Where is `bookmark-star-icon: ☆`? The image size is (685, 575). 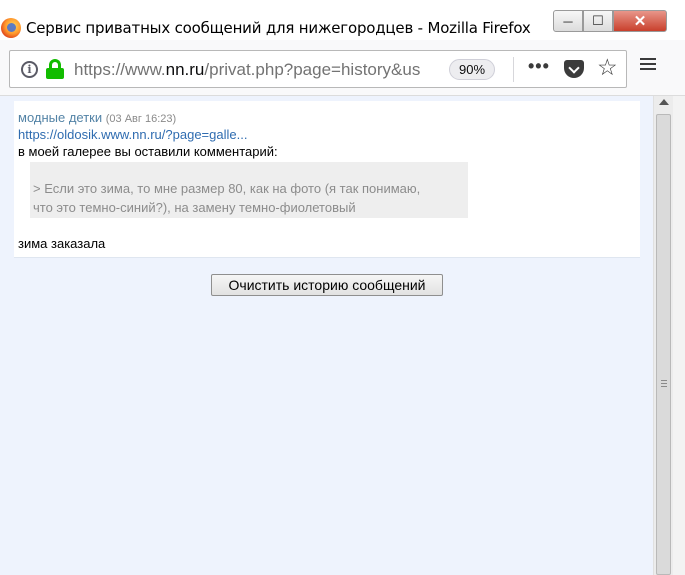 bookmark-star-icon: ☆ is located at coordinates (607, 67).